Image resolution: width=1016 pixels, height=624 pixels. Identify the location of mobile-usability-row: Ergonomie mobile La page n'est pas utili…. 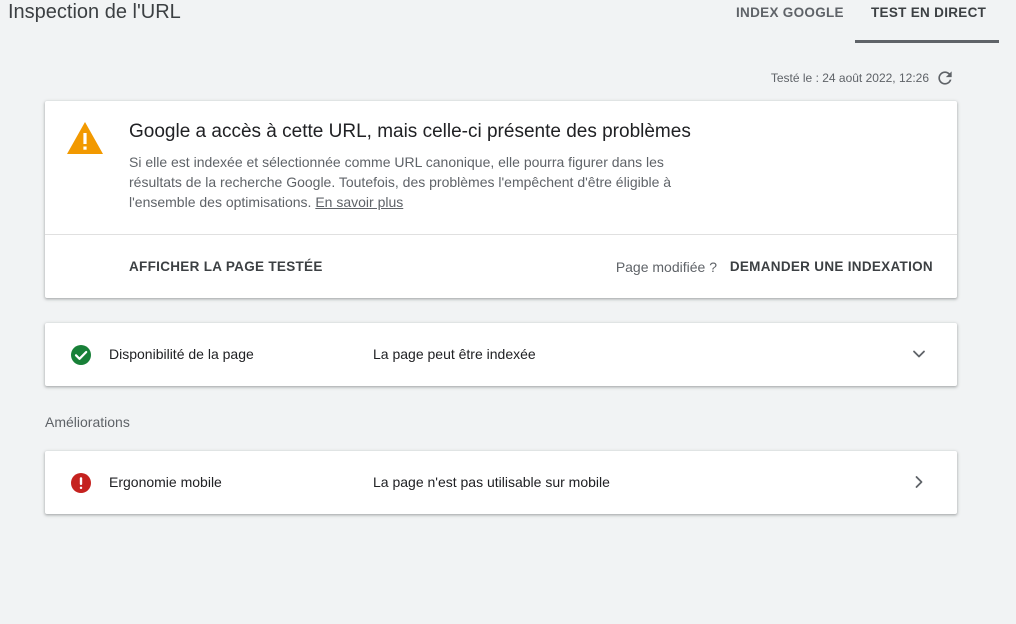
(501, 482).